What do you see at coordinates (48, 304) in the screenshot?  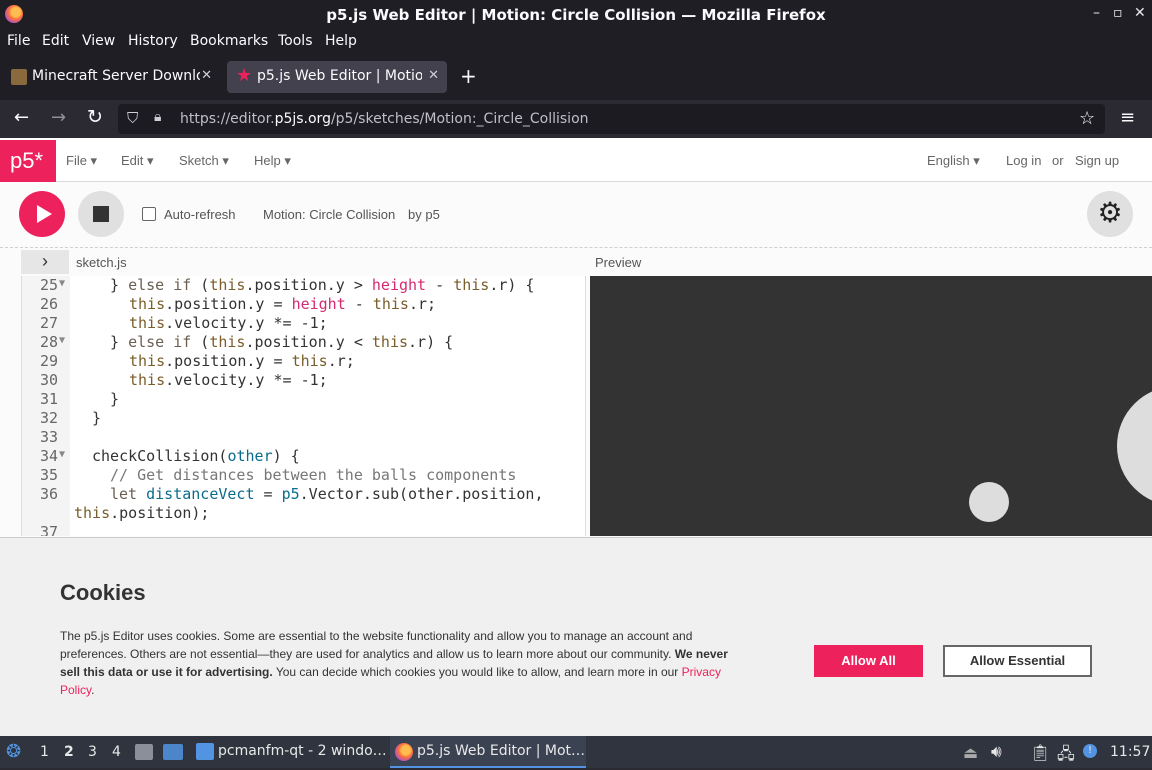 I see `line-number: 26` at bounding box center [48, 304].